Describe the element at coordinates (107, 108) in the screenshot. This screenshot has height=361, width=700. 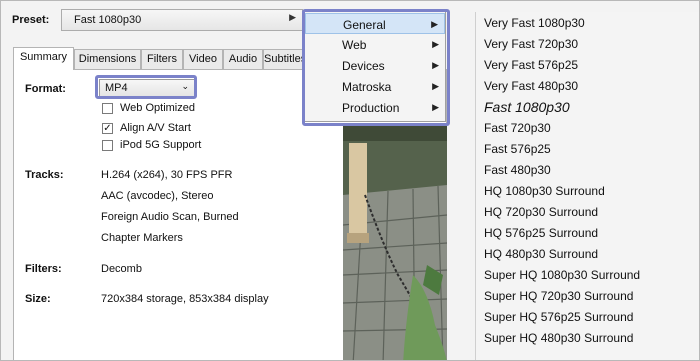
I see `web-optimized-checkbox` at that location.